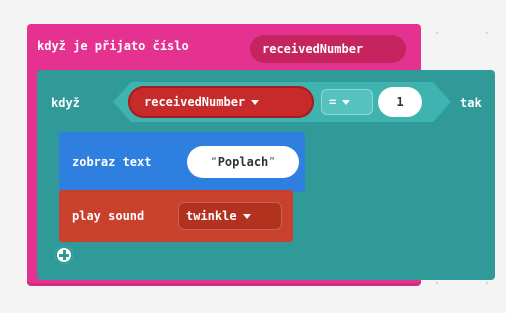 The image size is (506, 313). What do you see at coordinates (471, 103) in the screenshot?
I see `then-label: tak` at bounding box center [471, 103].